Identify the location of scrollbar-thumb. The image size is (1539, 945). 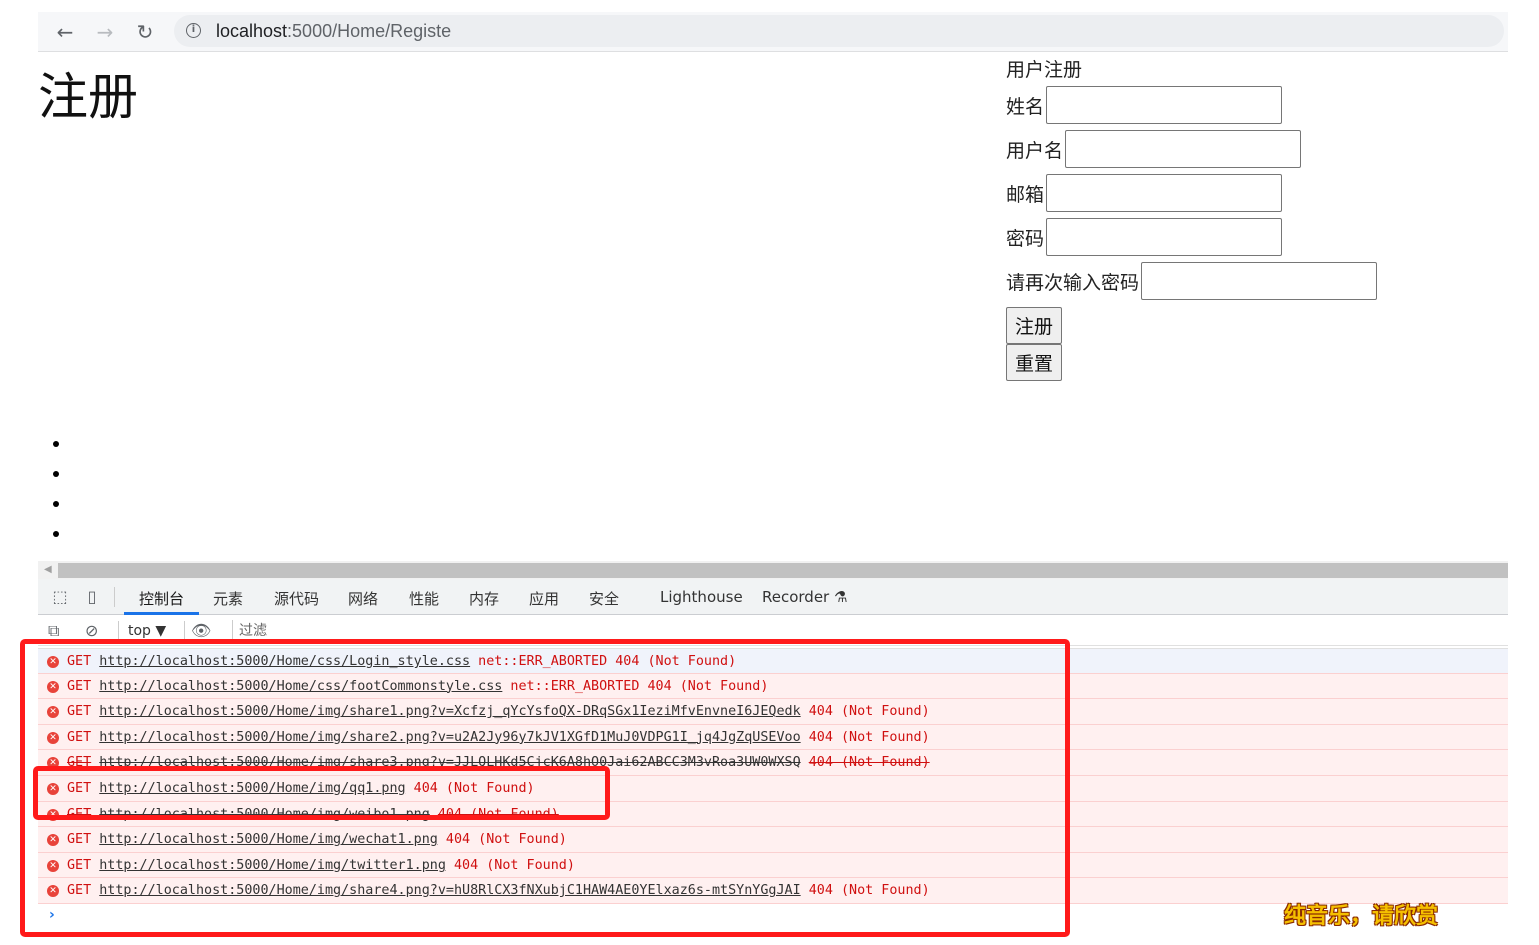
(783, 570).